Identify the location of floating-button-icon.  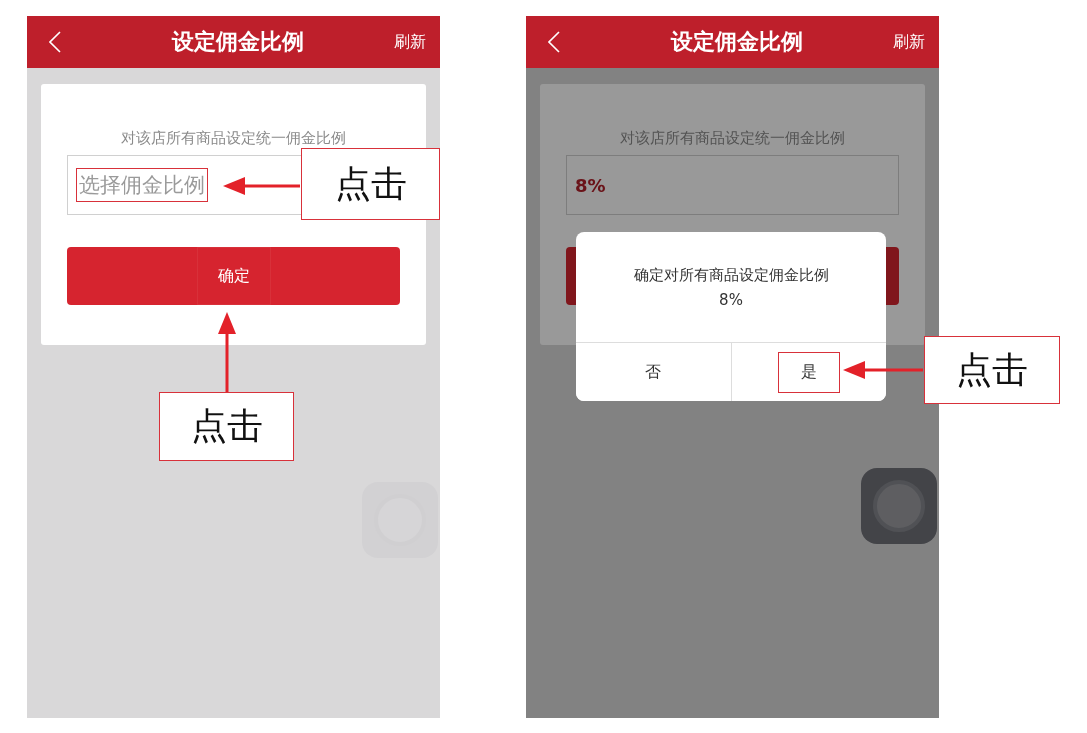
(899, 506).